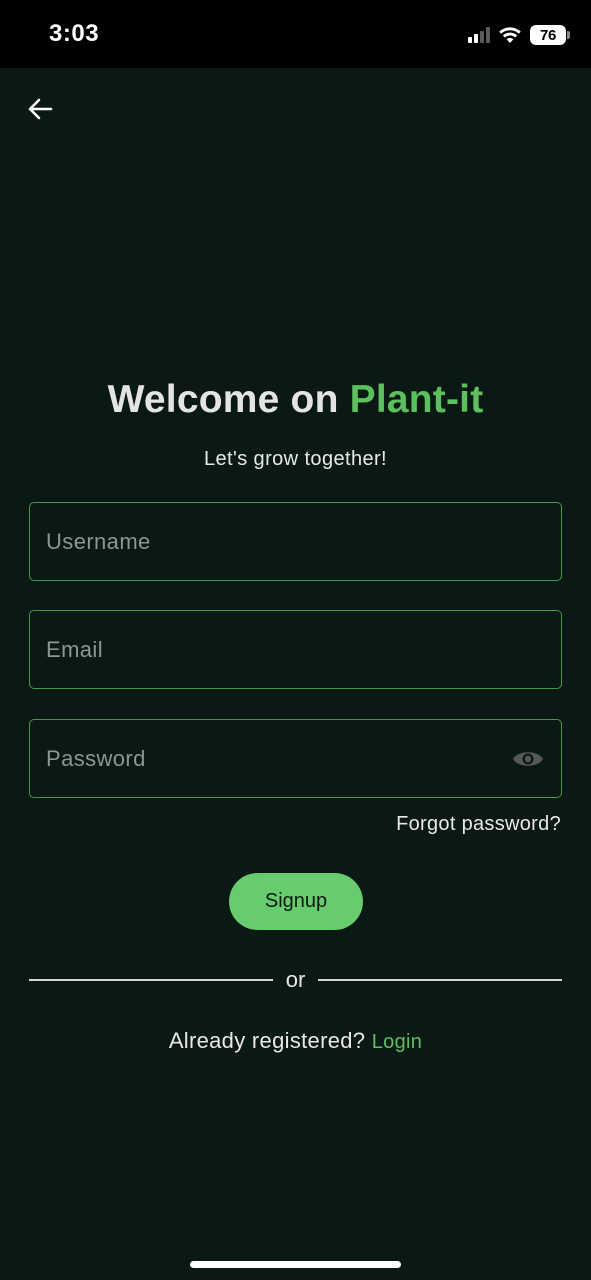  I want to click on back-button, so click(40, 109).